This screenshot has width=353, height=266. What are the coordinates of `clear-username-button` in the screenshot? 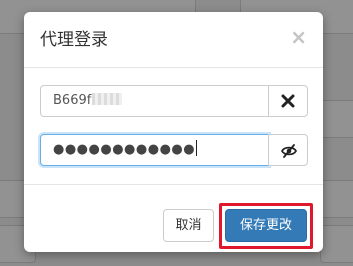 It's located at (288, 101).